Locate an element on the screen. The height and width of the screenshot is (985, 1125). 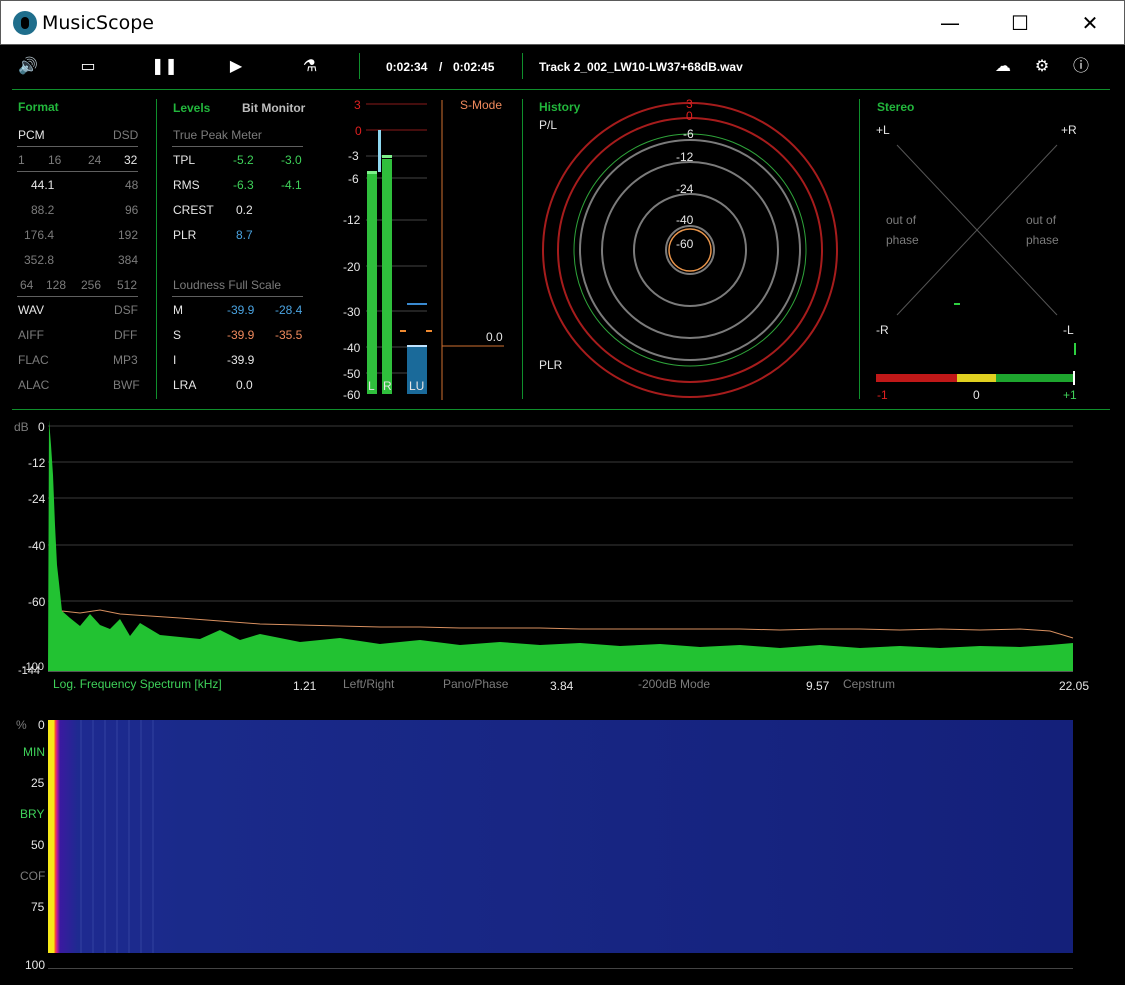
open-folder-icon: ▭ is located at coordinates (88, 66).